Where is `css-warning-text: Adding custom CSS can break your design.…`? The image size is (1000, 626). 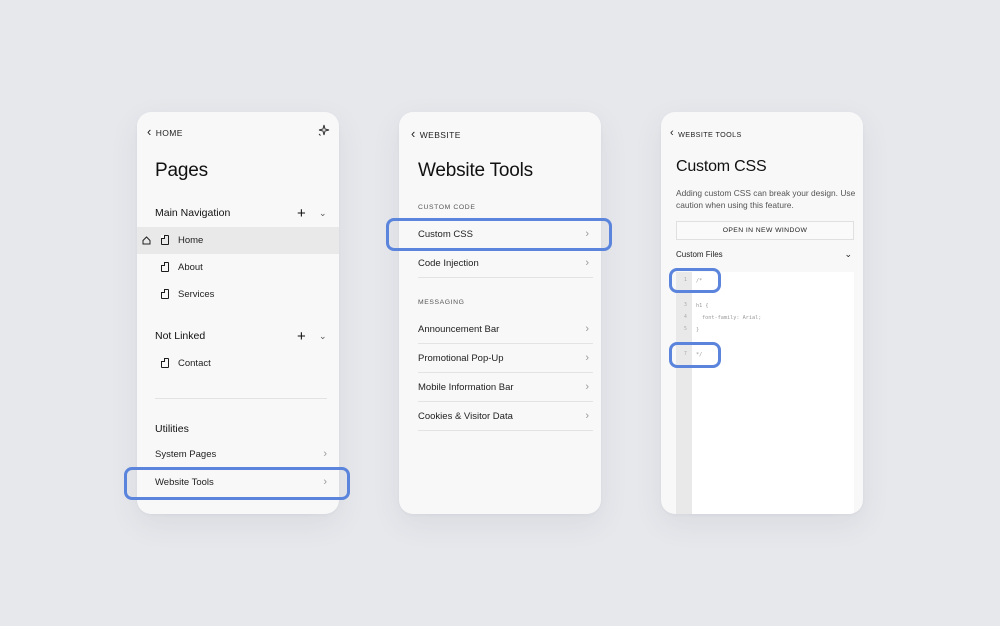 css-warning-text: Adding custom CSS can break your design.… is located at coordinates (766, 199).